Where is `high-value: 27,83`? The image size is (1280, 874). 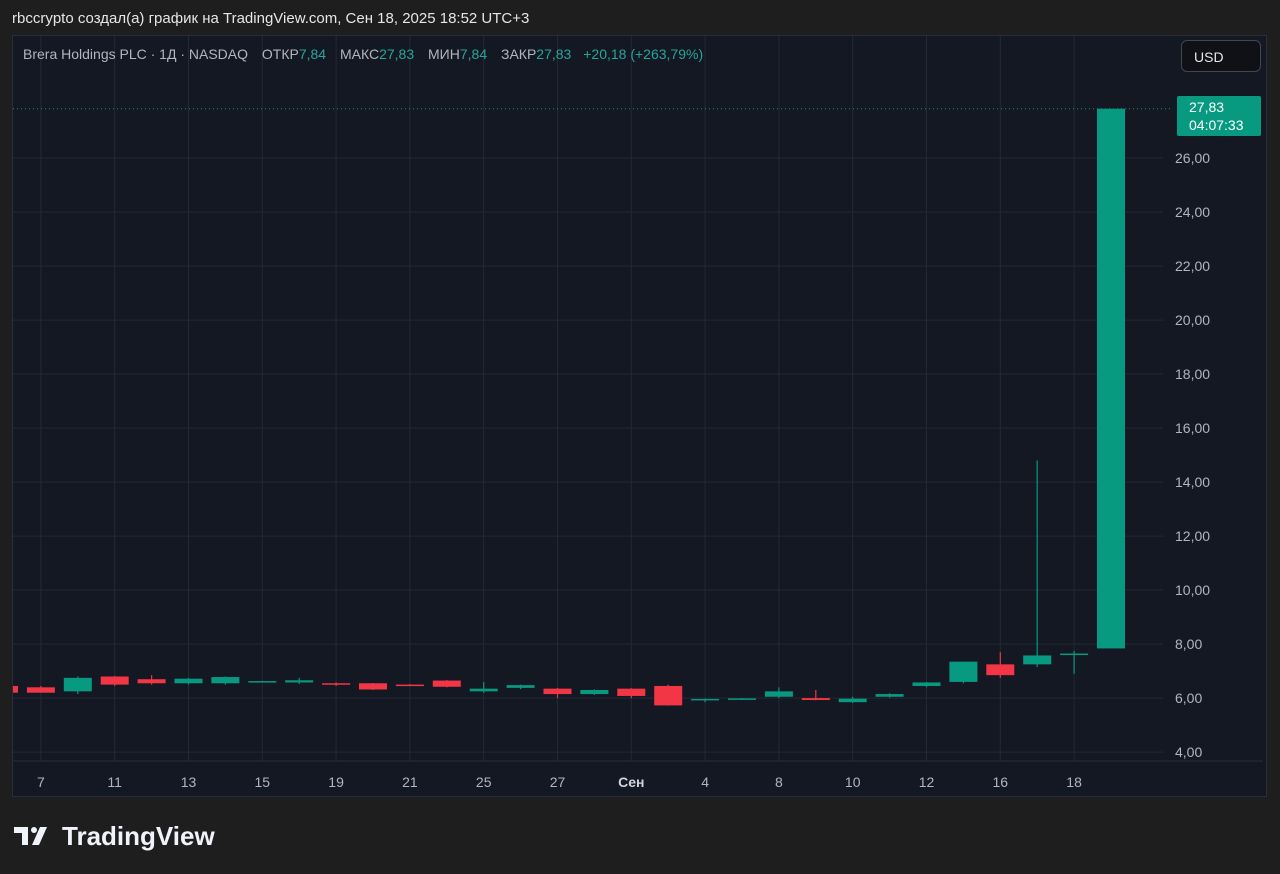 high-value: 27,83 is located at coordinates (397, 54).